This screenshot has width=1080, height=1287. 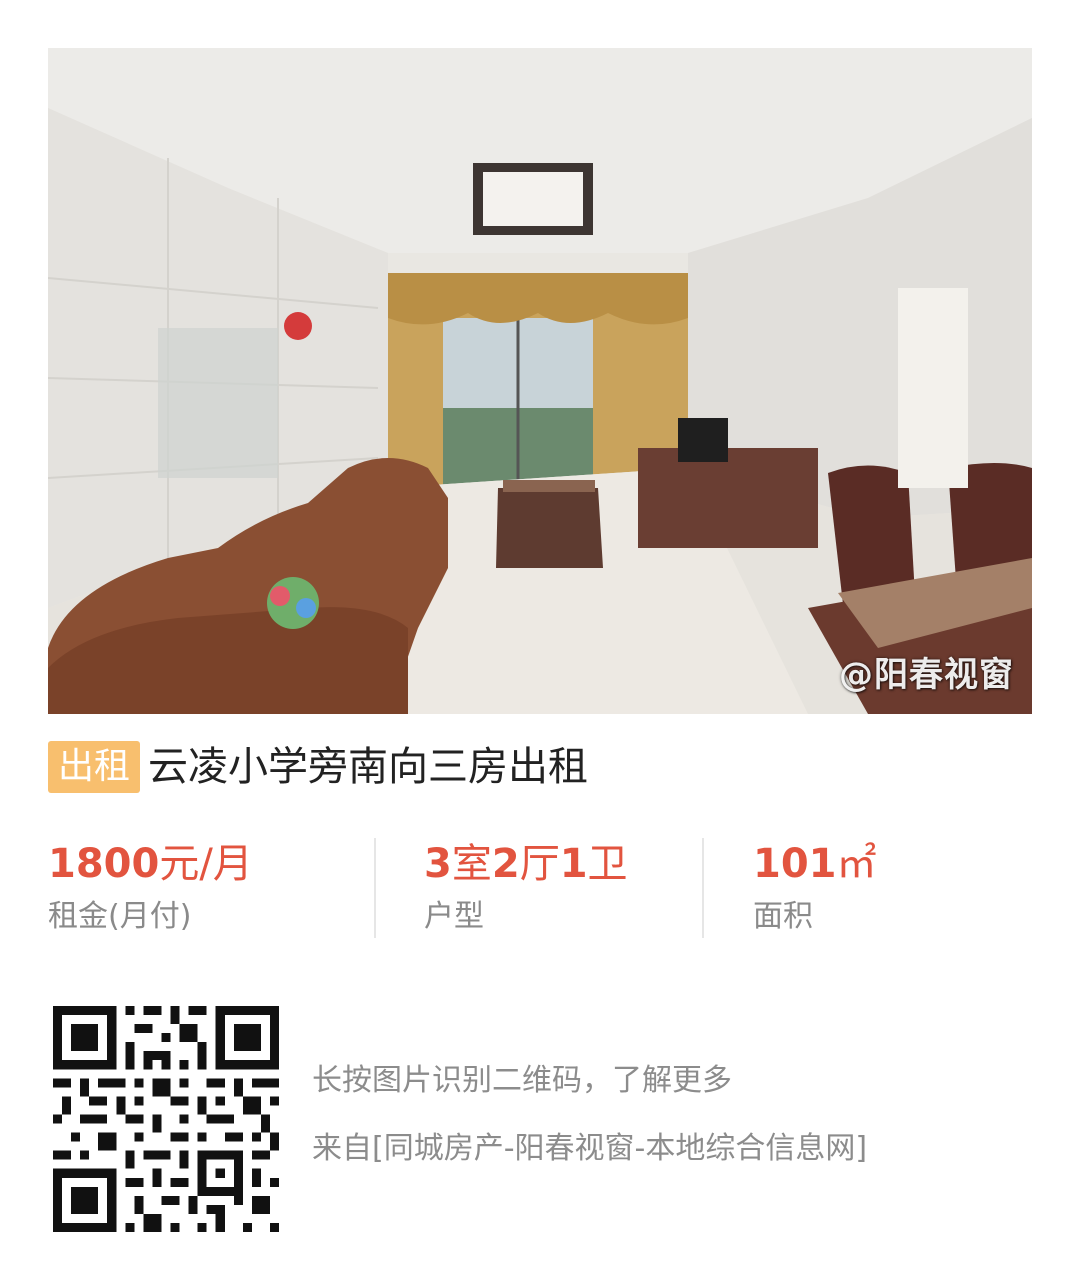 I want to click on rent-value: 1800元/月, so click(x=150, y=864).